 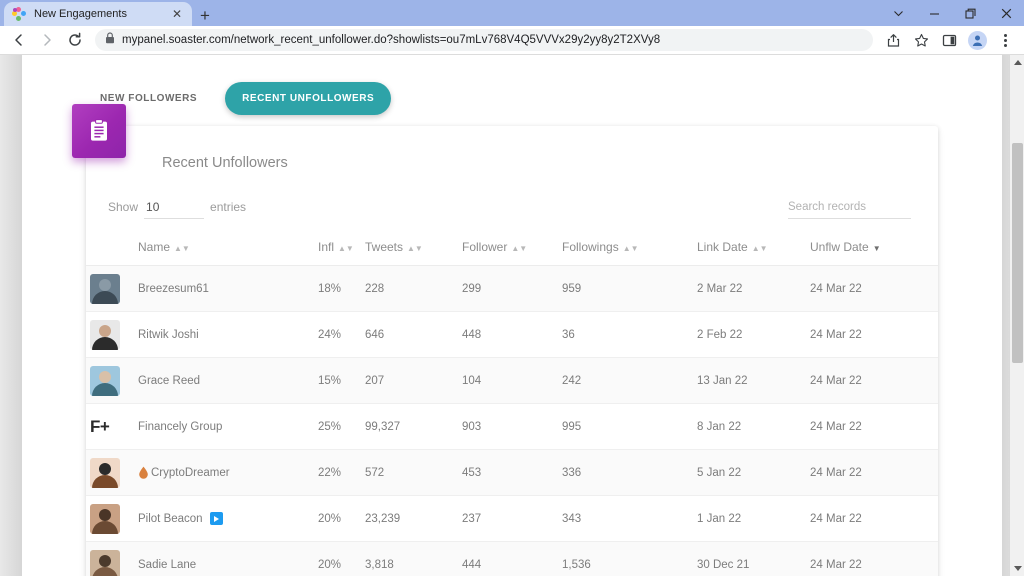 What do you see at coordinates (934, 13) in the screenshot?
I see `minimize-icon` at bounding box center [934, 13].